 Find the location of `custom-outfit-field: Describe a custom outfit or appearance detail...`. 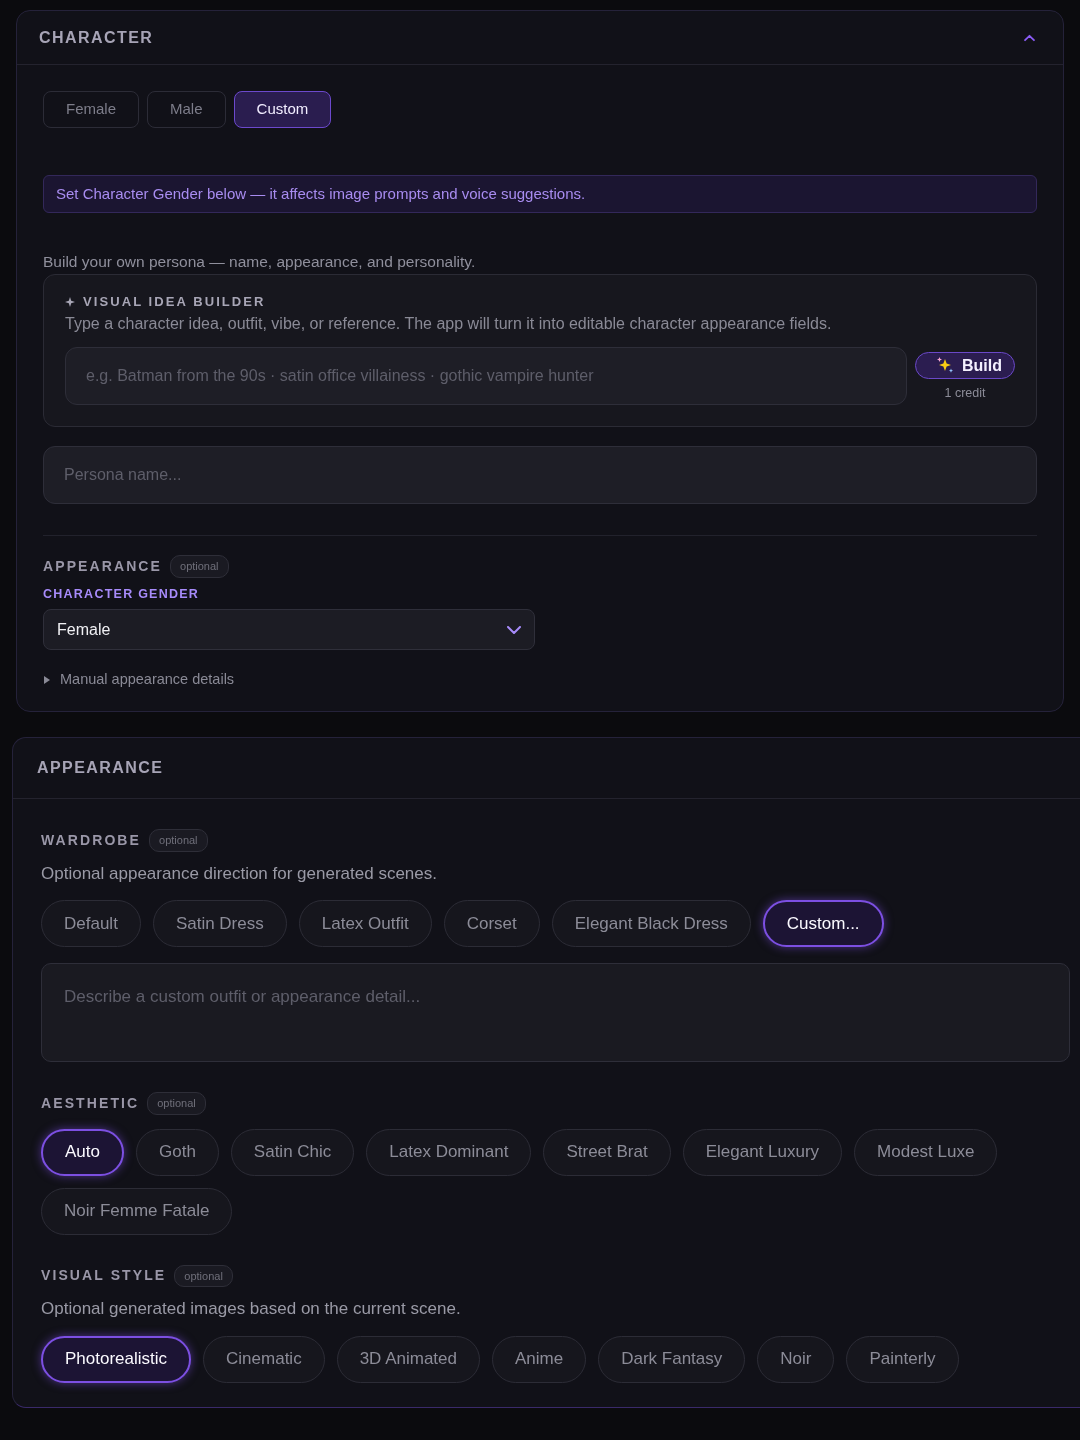

custom-outfit-field: Describe a custom outfit or appearance detail... is located at coordinates (555, 1012).